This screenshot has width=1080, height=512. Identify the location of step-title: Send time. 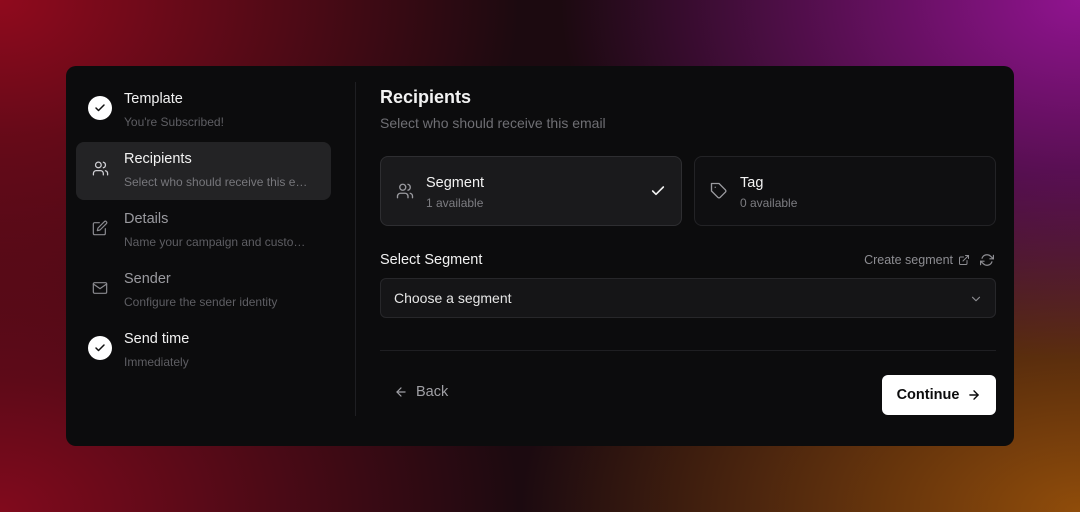
(157, 339).